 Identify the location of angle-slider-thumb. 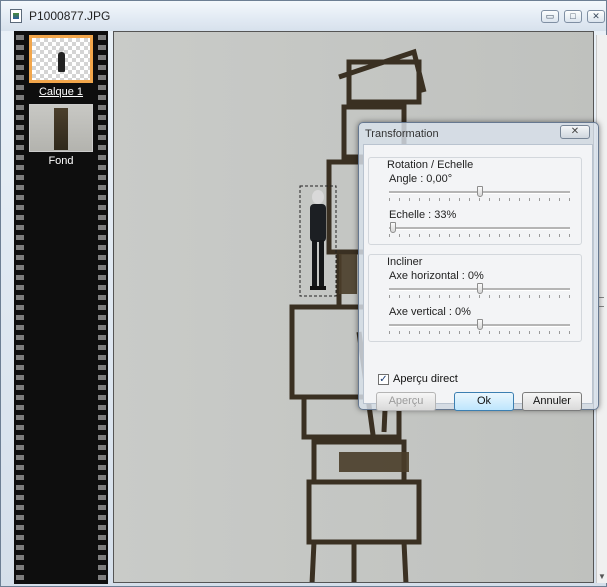
(479, 191).